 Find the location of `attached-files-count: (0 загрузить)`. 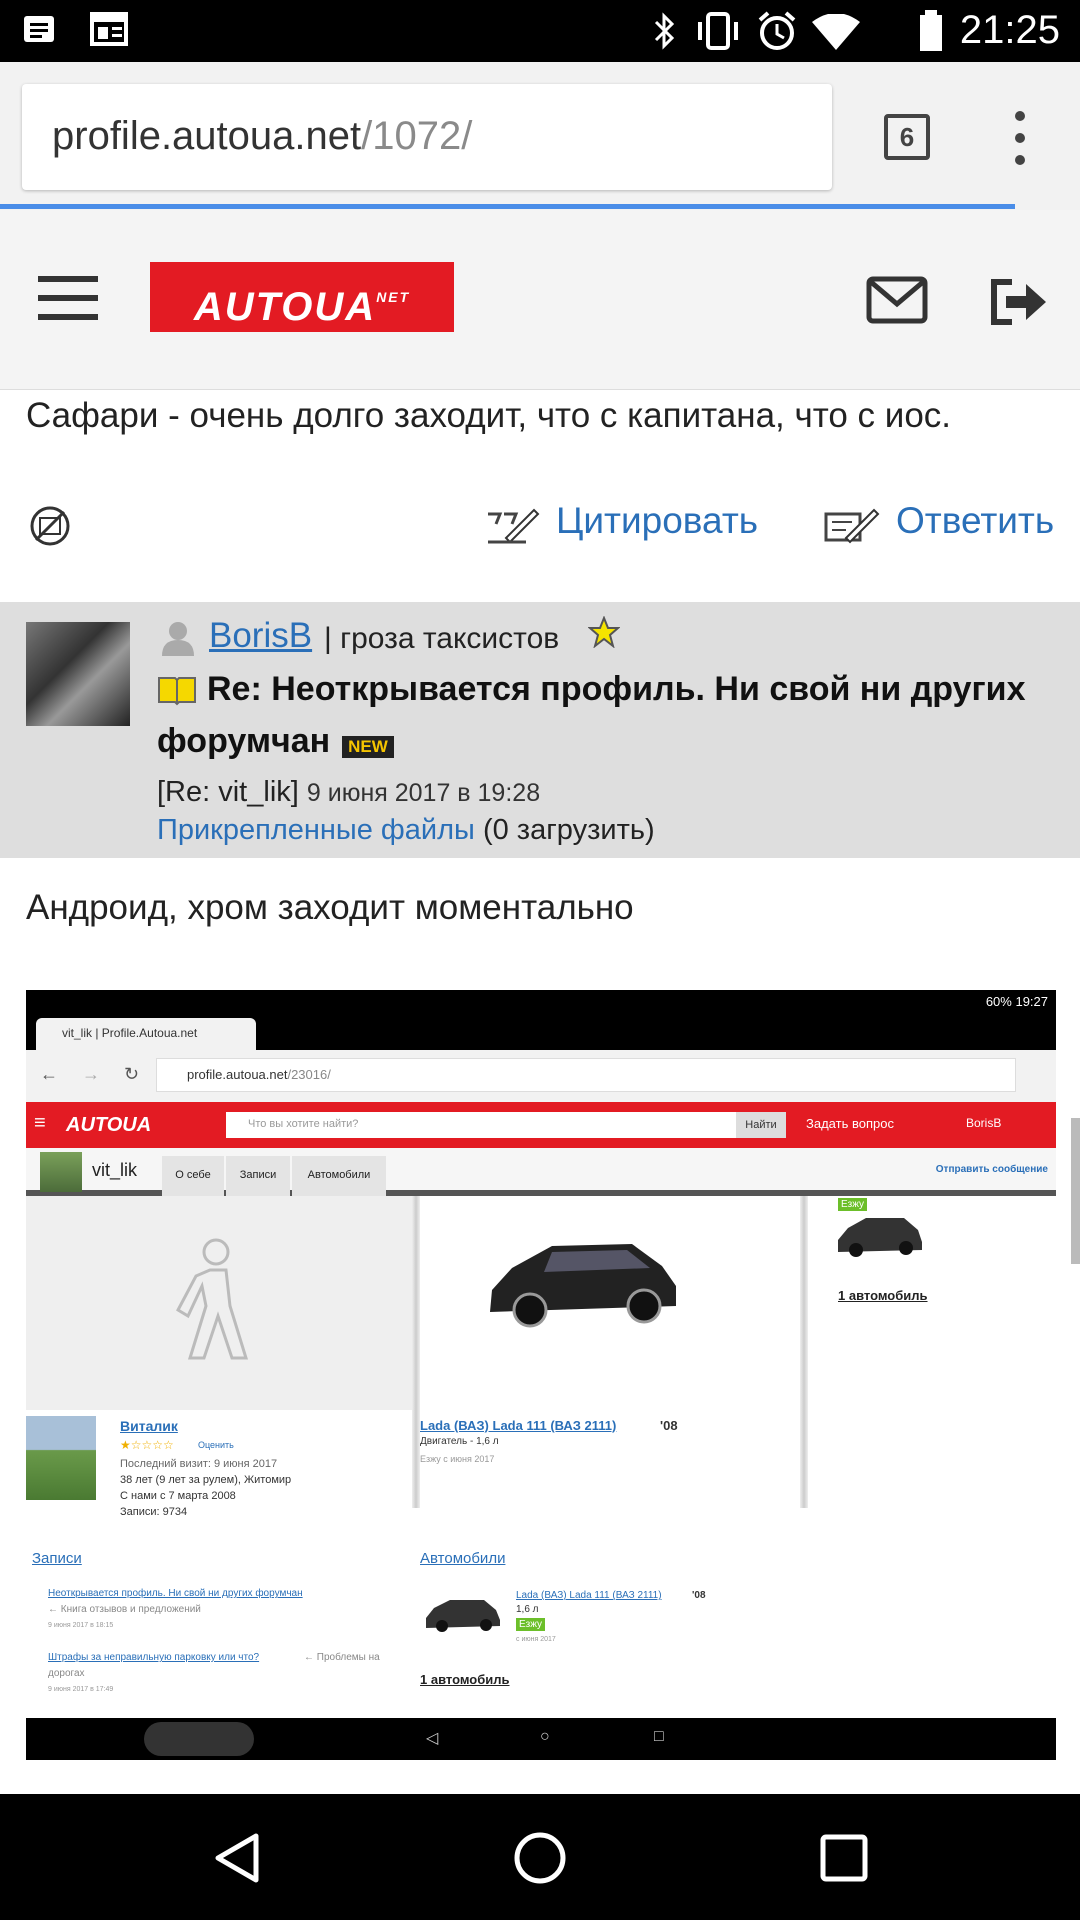

attached-files-count: (0 загрузить) is located at coordinates (568, 830).